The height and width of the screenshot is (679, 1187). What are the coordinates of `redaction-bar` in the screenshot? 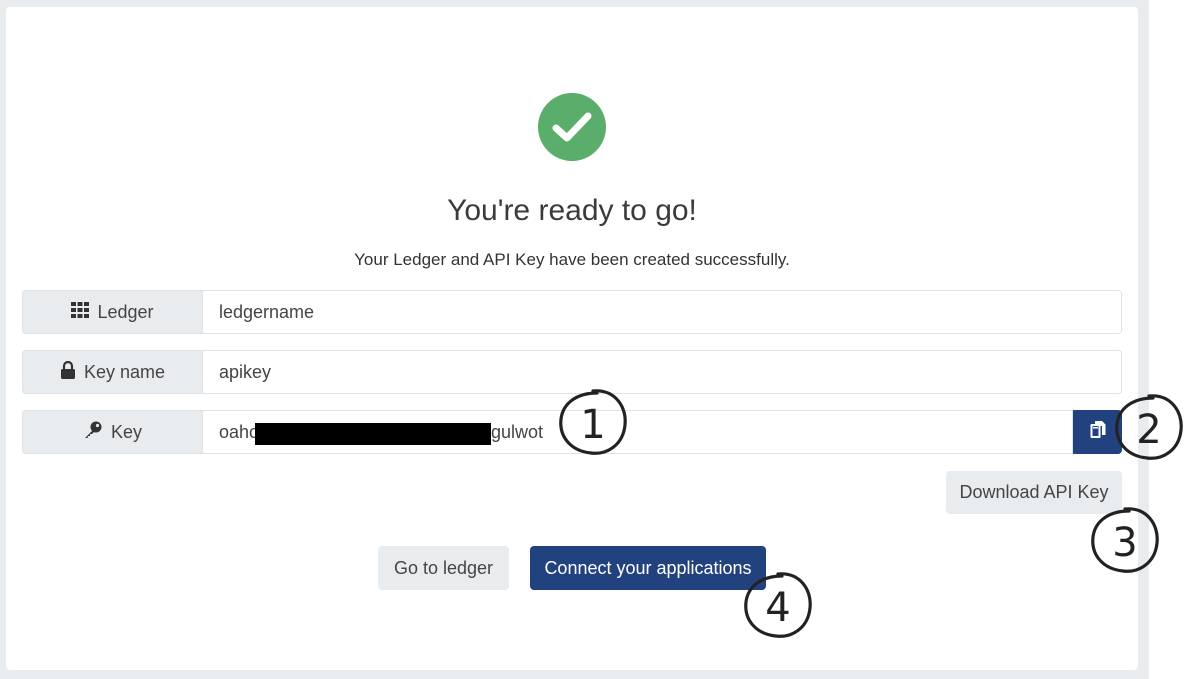 It's located at (373, 434).